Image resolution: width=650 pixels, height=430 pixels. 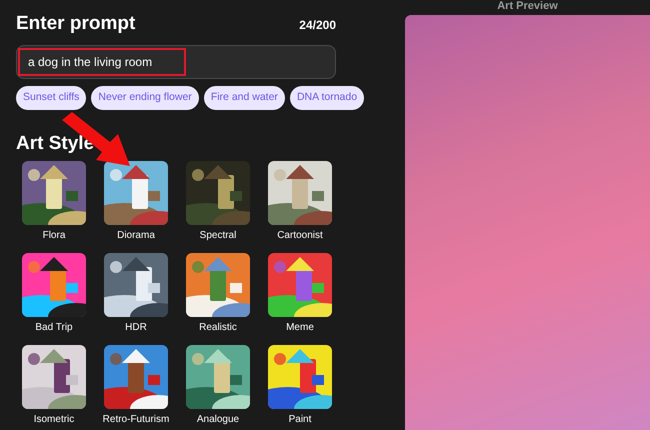 I want to click on input-field: a dog in the living room, so click(x=176, y=62).